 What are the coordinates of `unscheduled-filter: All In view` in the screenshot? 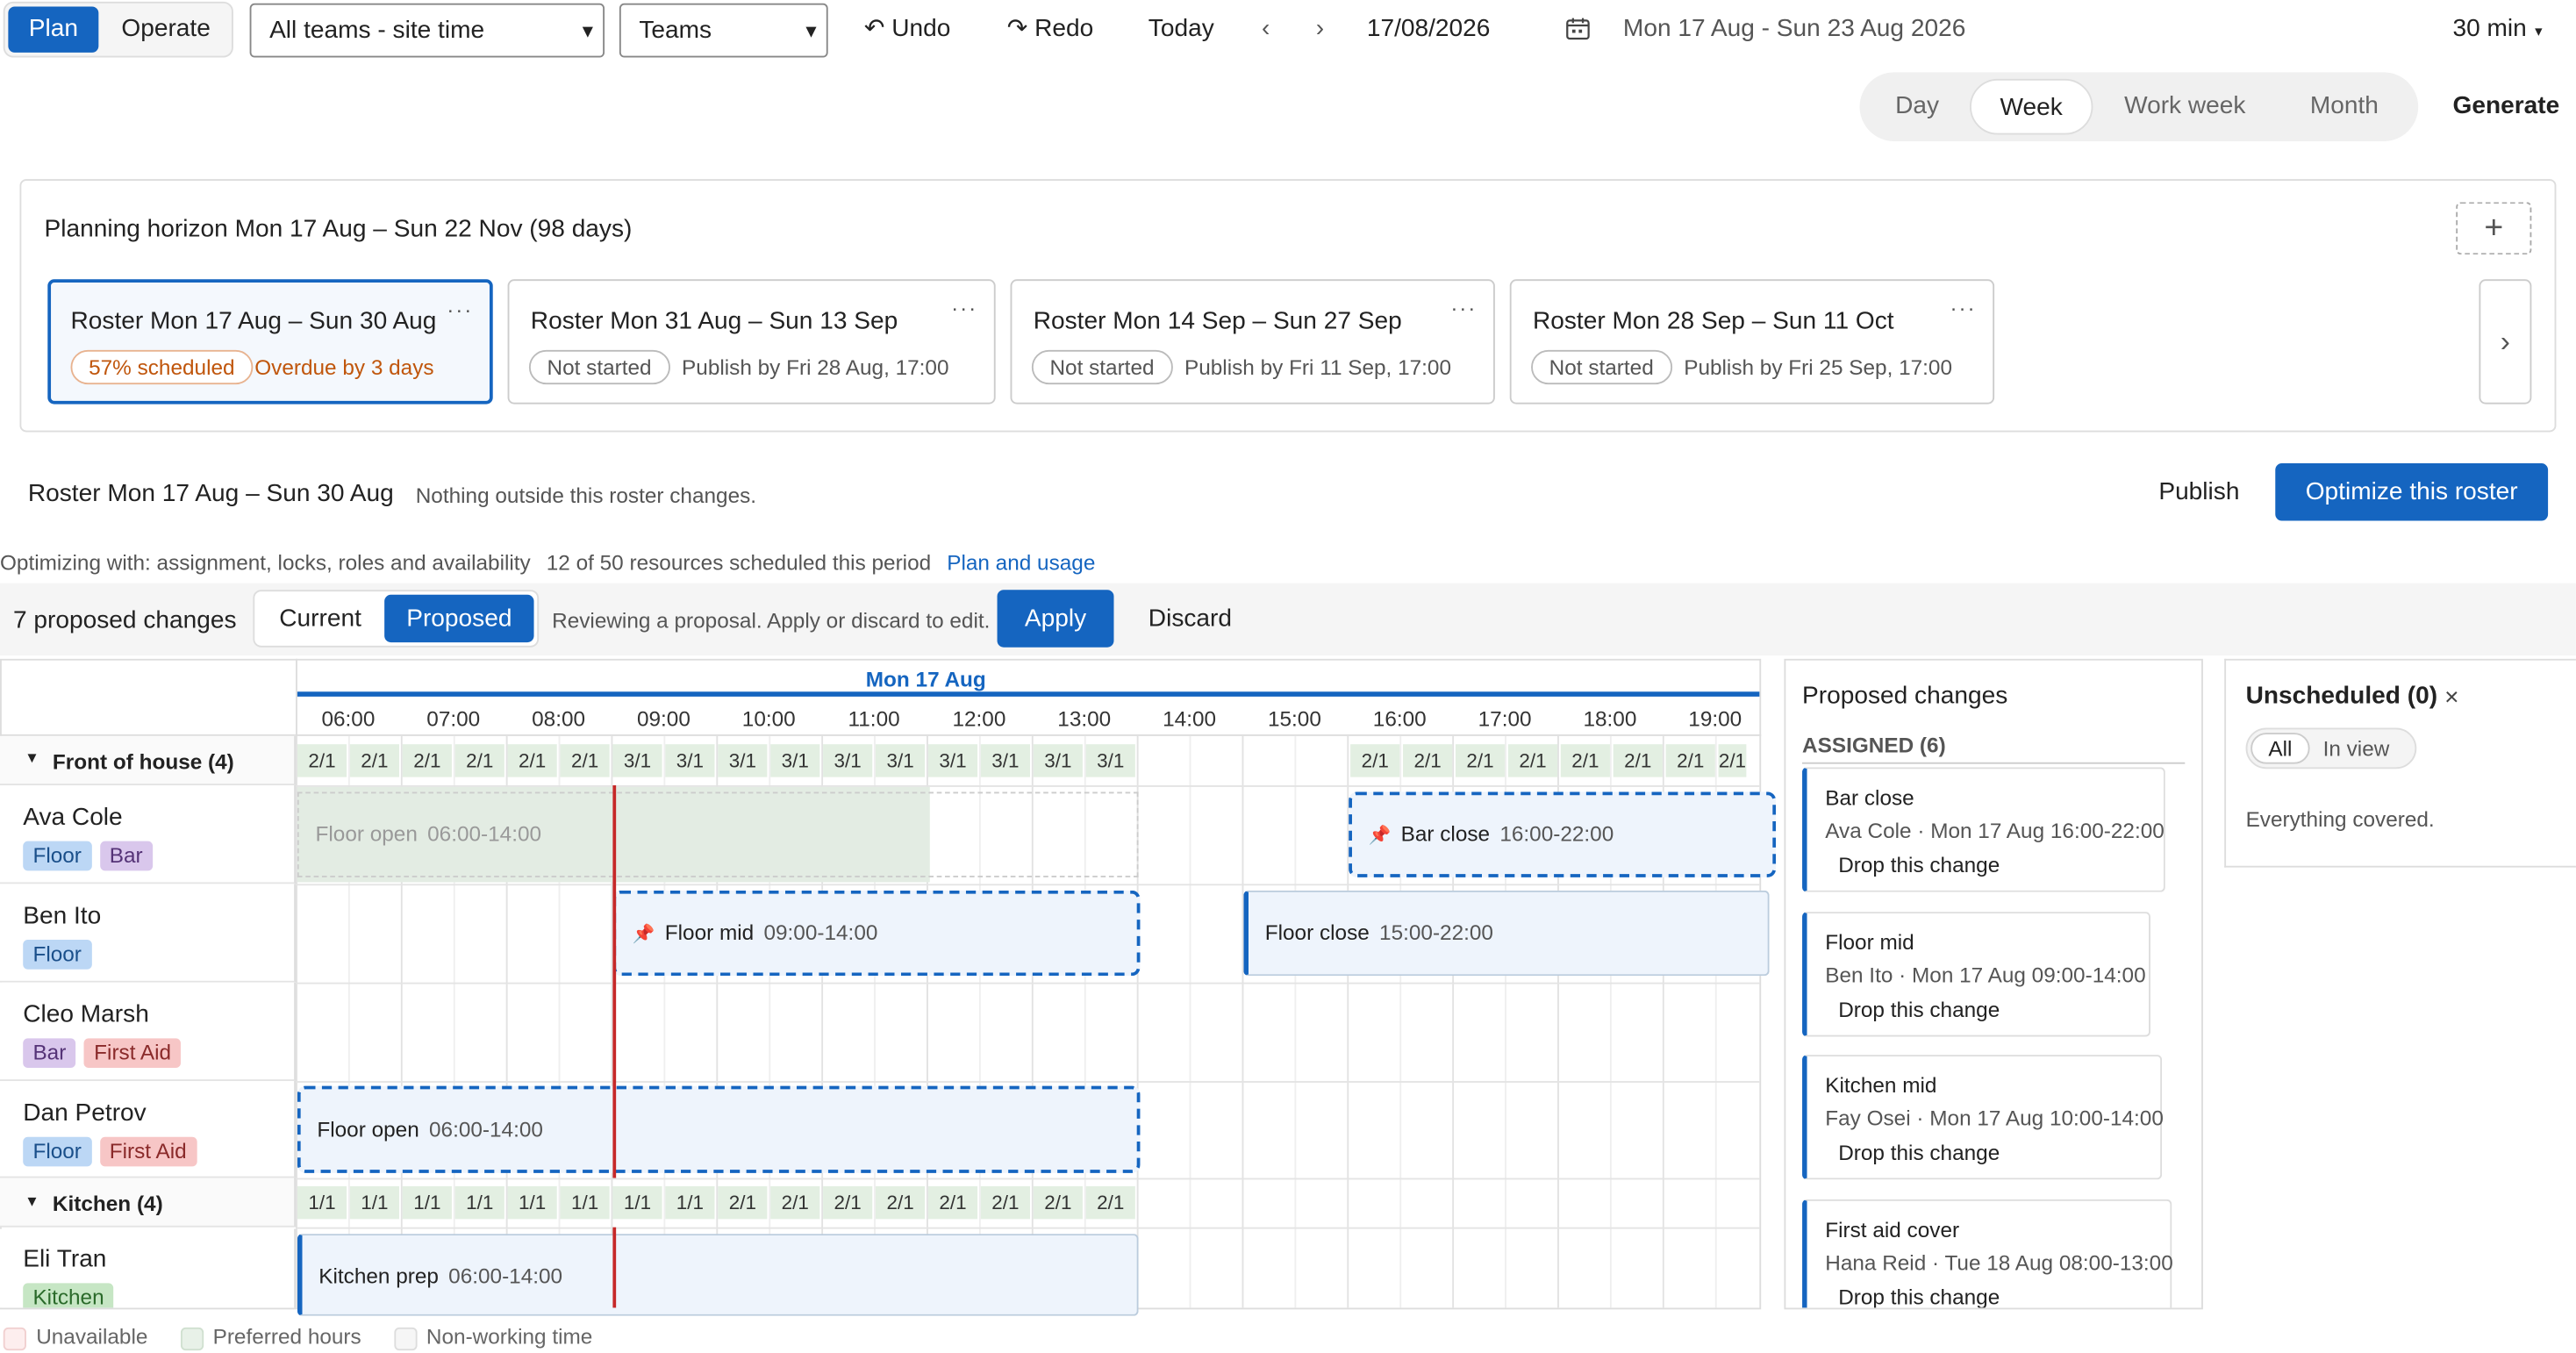 It's located at (2331, 748).